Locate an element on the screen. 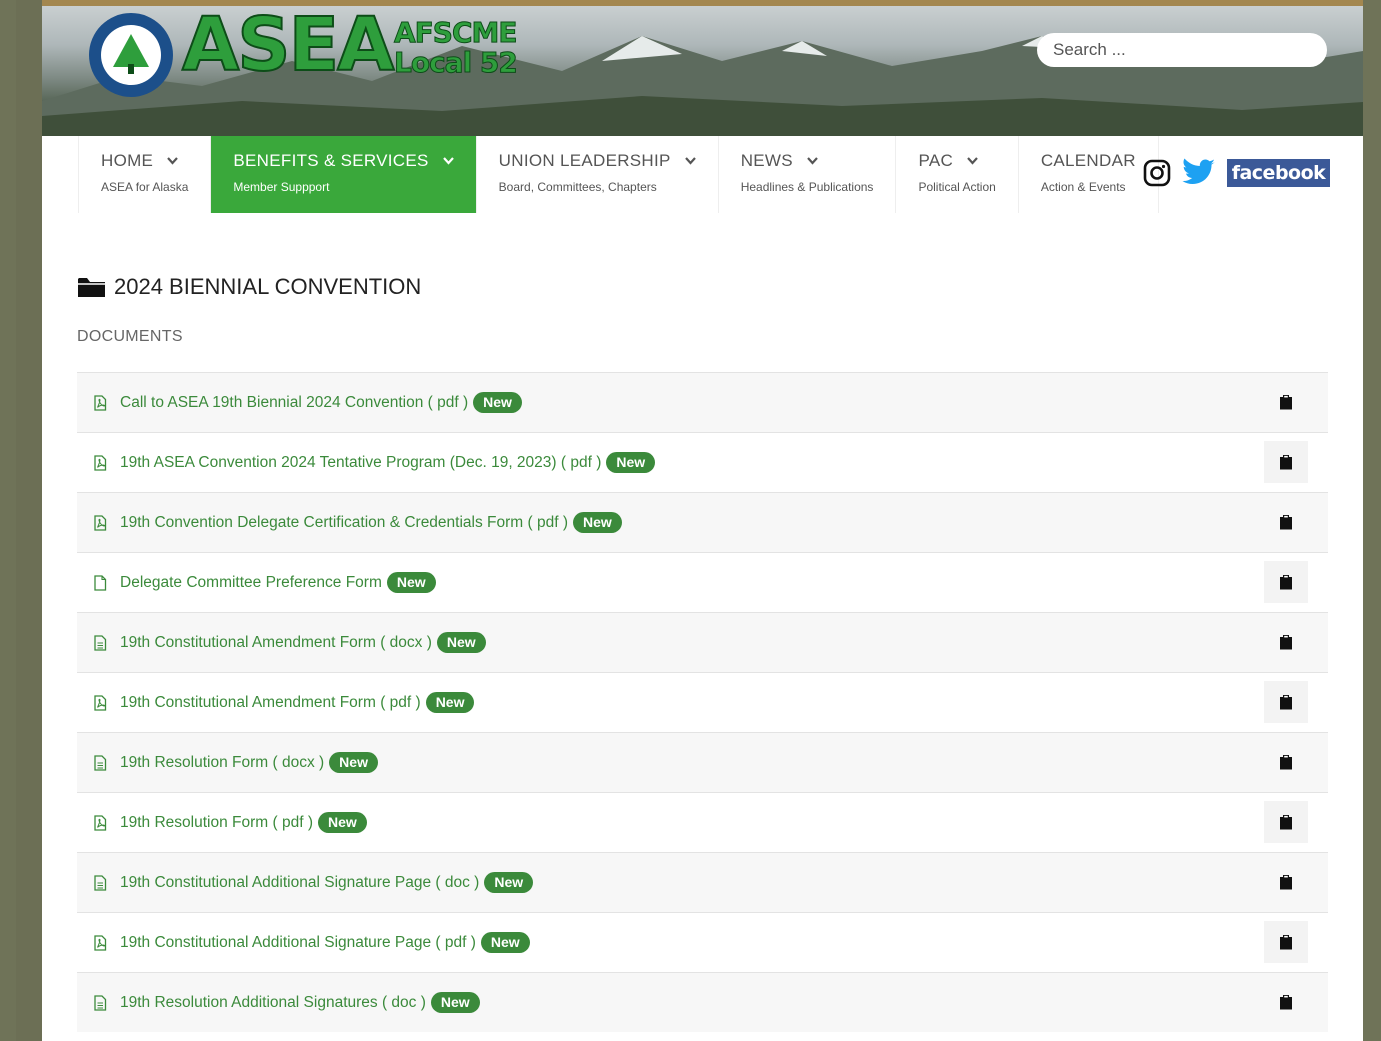  facebook-icon: facebook is located at coordinates (1278, 173).